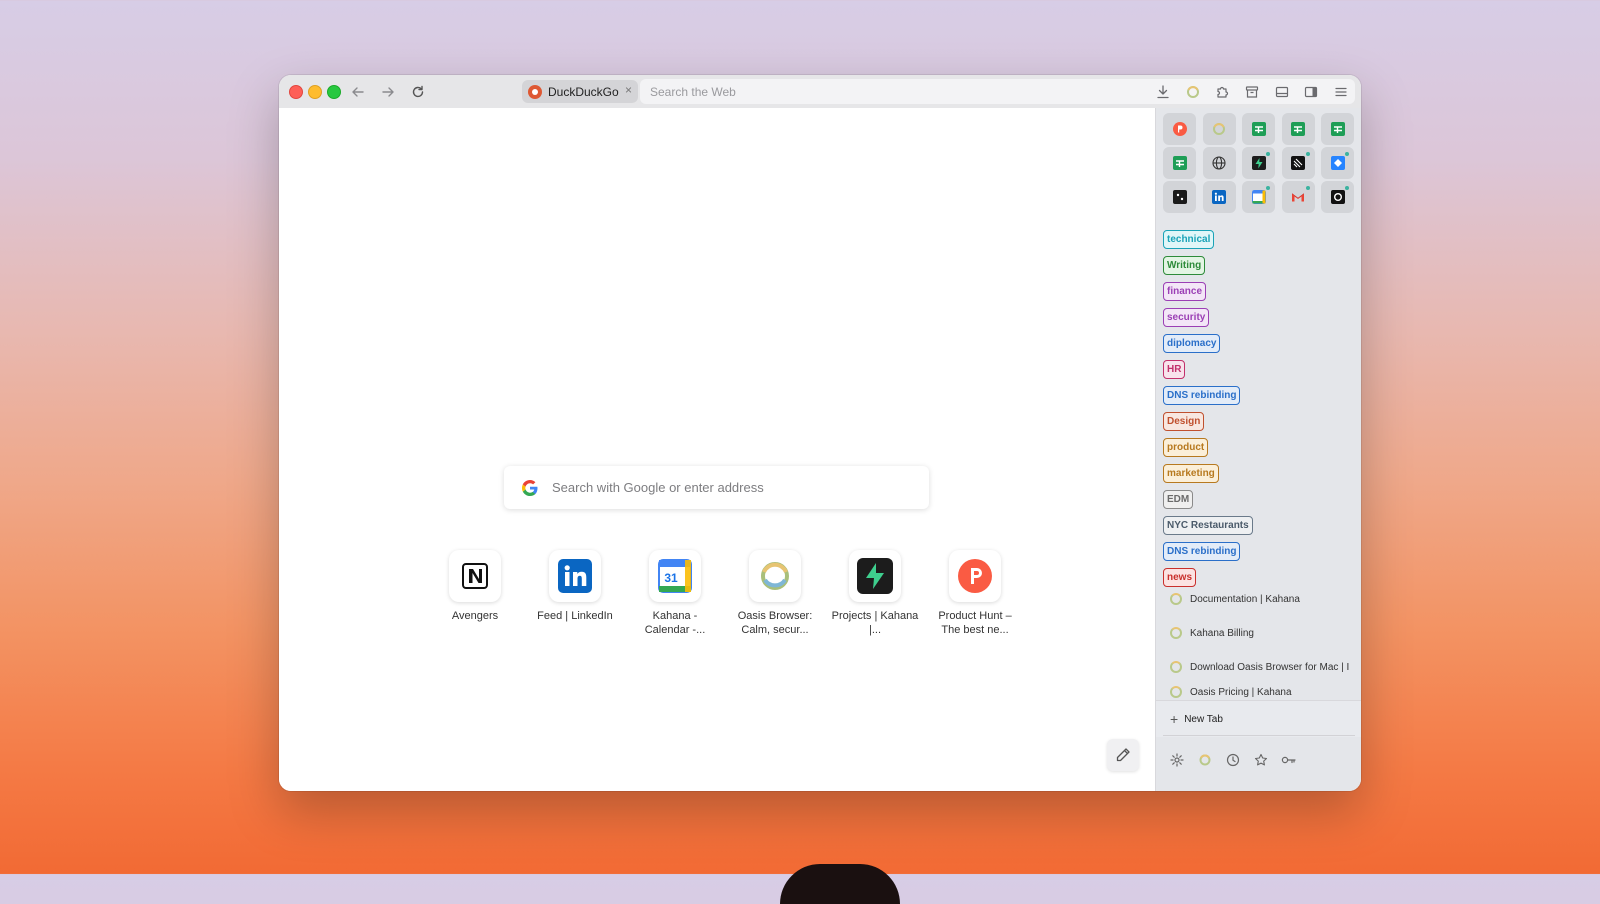  I want to click on pinned-tab-oasis, so click(1219, 129).